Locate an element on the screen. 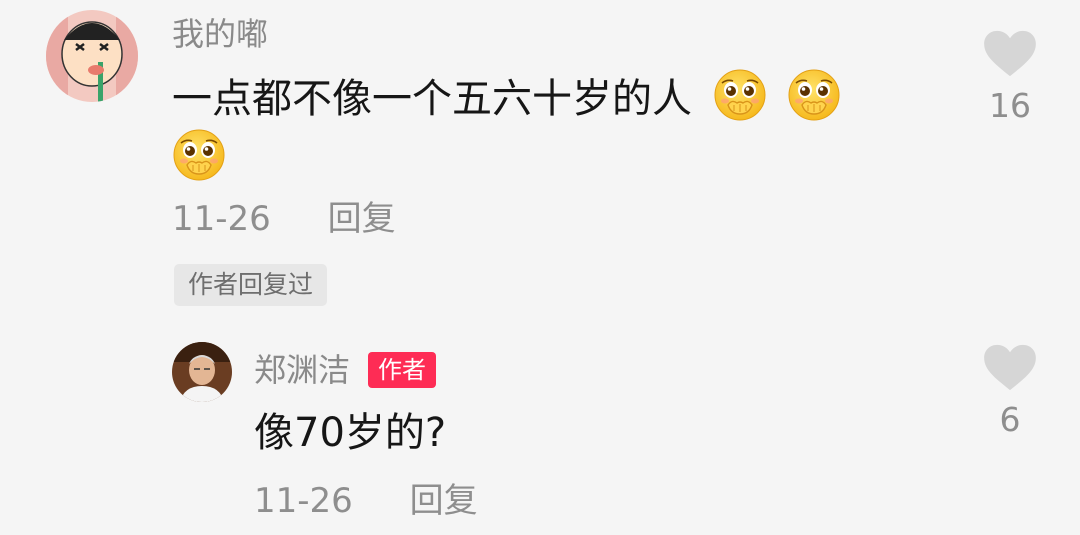  like-count: 16 is located at coordinates (1010, 105).